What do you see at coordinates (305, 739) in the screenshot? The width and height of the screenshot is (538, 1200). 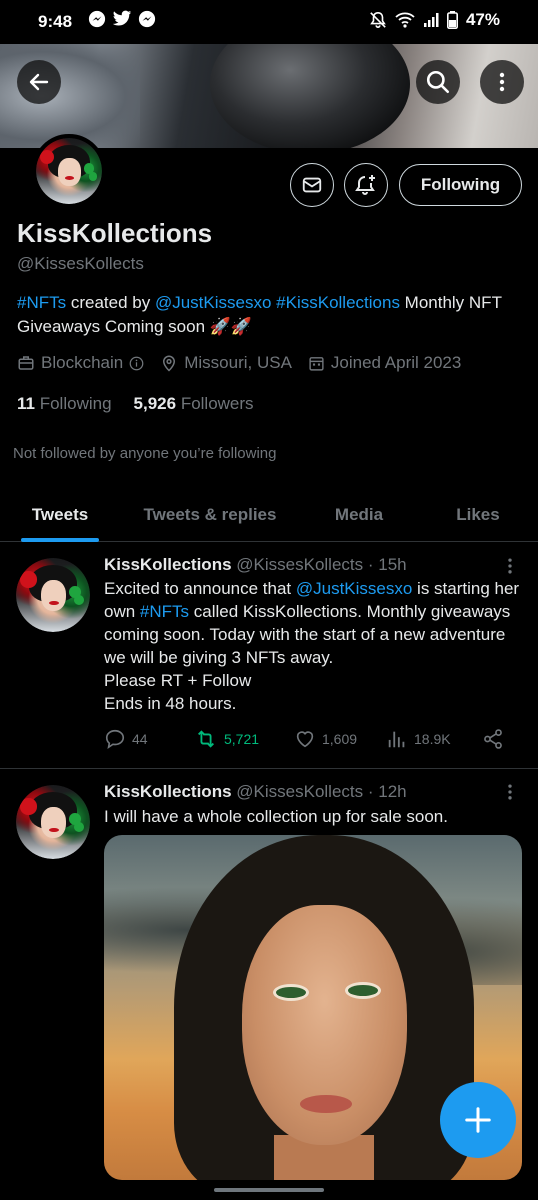 I see `heart-icon` at bounding box center [305, 739].